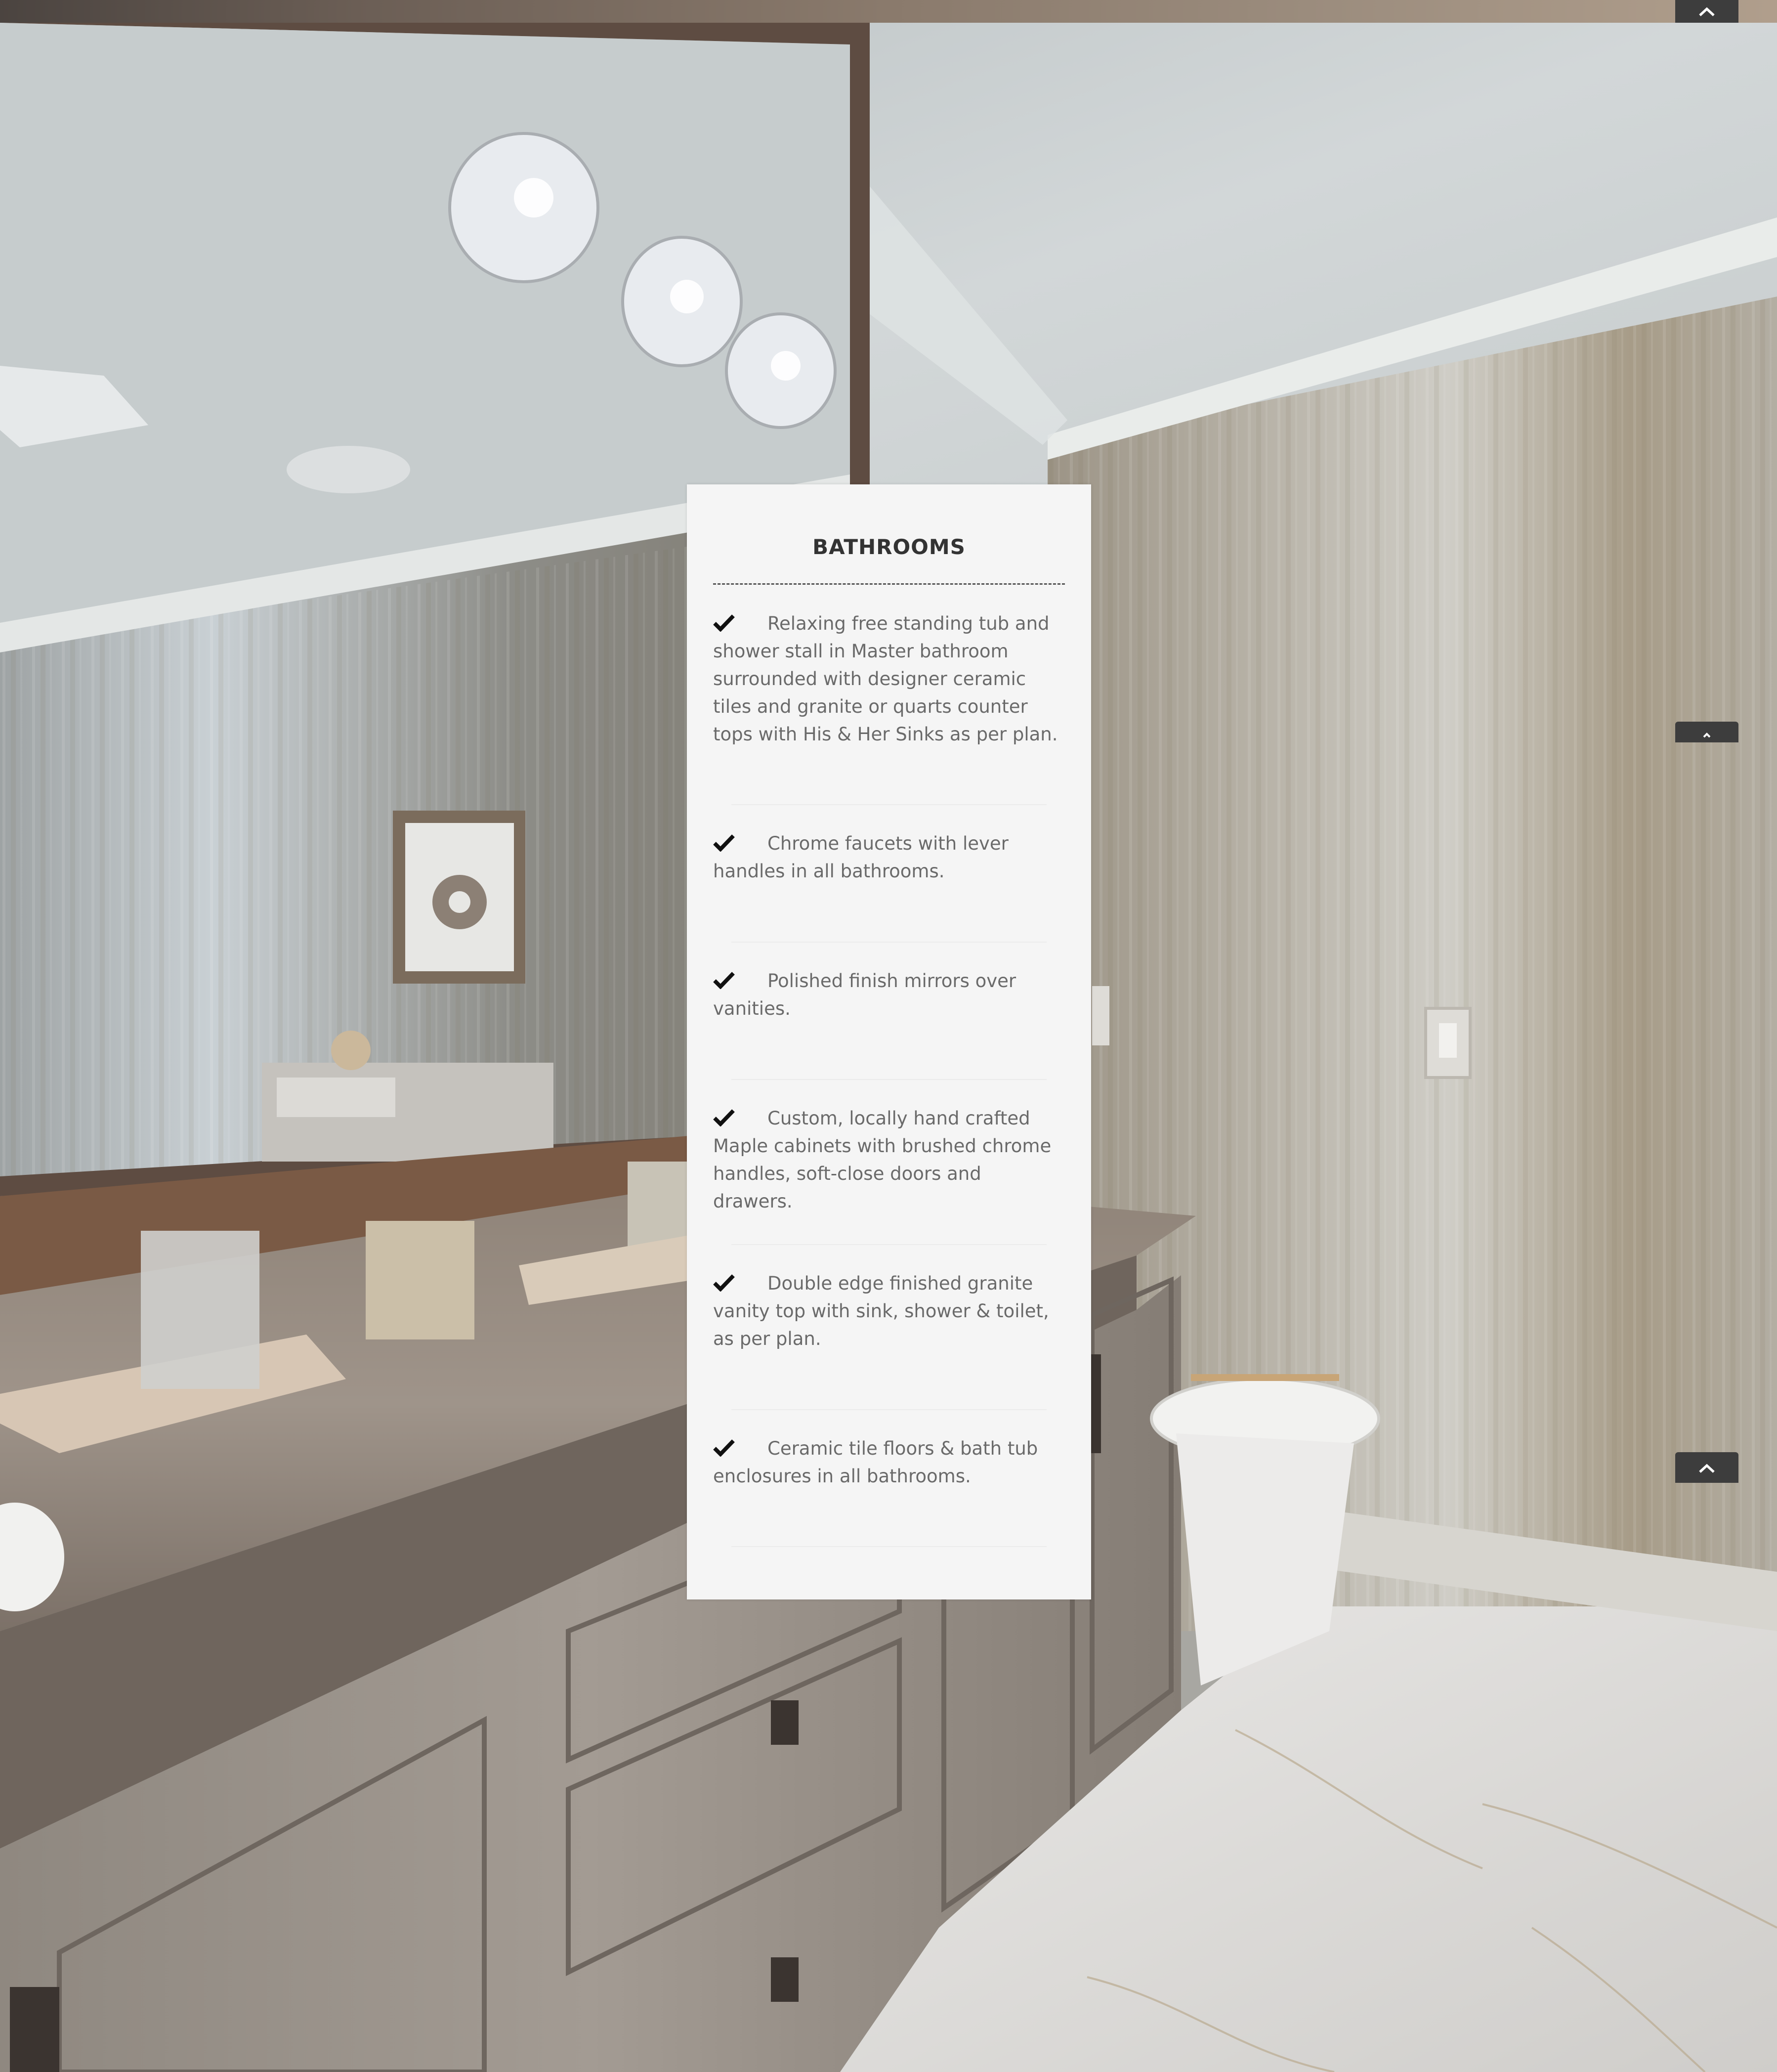  Describe the element at coordinates (888, 11) in the screenshot. I see `top-photo-strip` at that location.